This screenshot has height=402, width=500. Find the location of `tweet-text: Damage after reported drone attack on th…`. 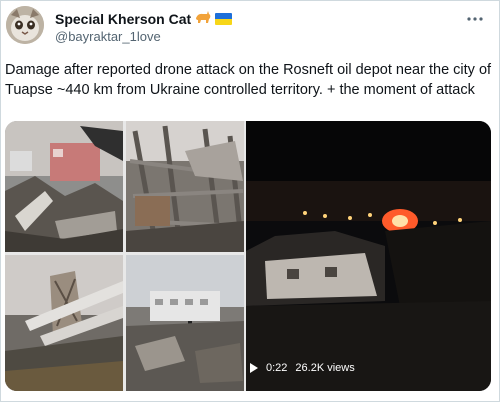

tweet-text: Damage after reported drone attack on th… is located at coordinates (248, 80).